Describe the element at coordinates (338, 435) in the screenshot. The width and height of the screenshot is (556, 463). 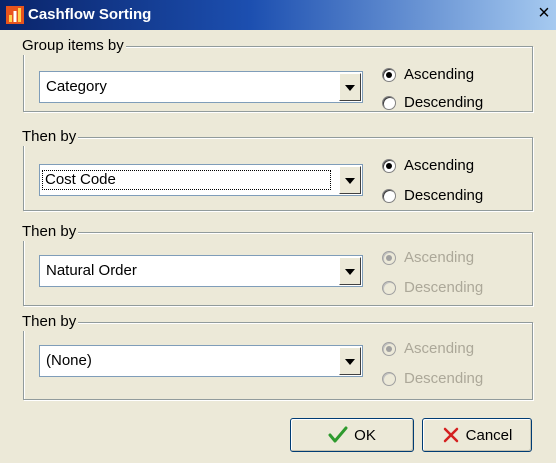
I see `checkmark-icon` at that location.